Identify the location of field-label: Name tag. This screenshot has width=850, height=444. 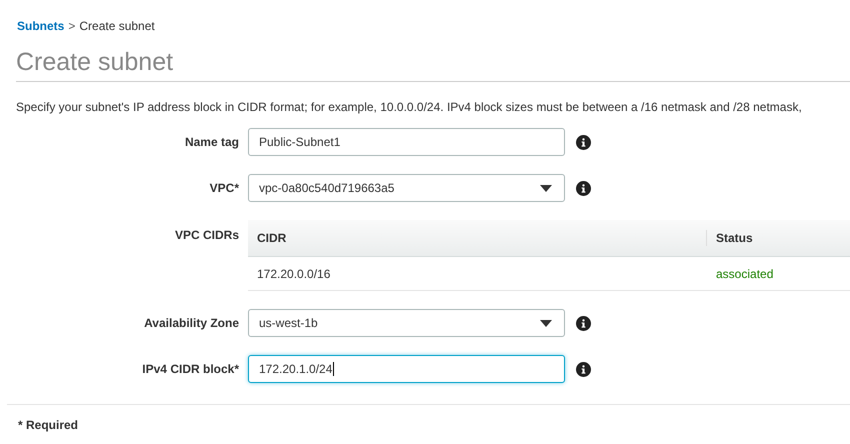
(212, 142).